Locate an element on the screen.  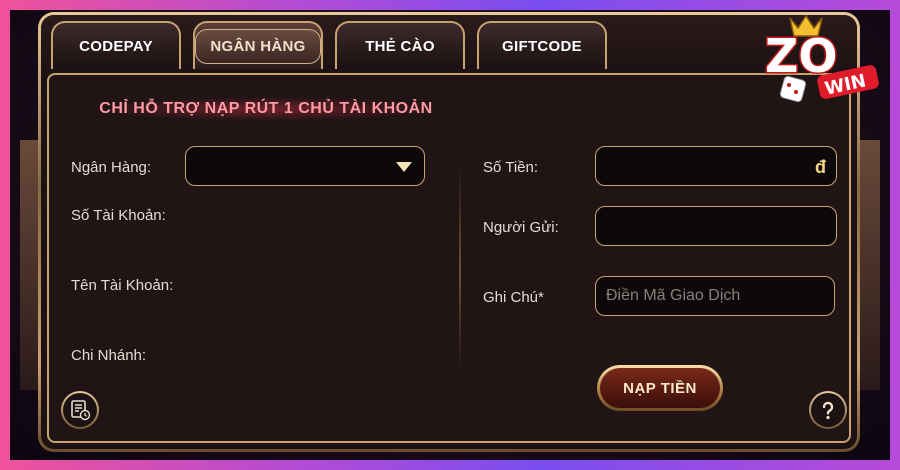
tab-giftcode: GIFTCODE is located at coordinates (542, 45).